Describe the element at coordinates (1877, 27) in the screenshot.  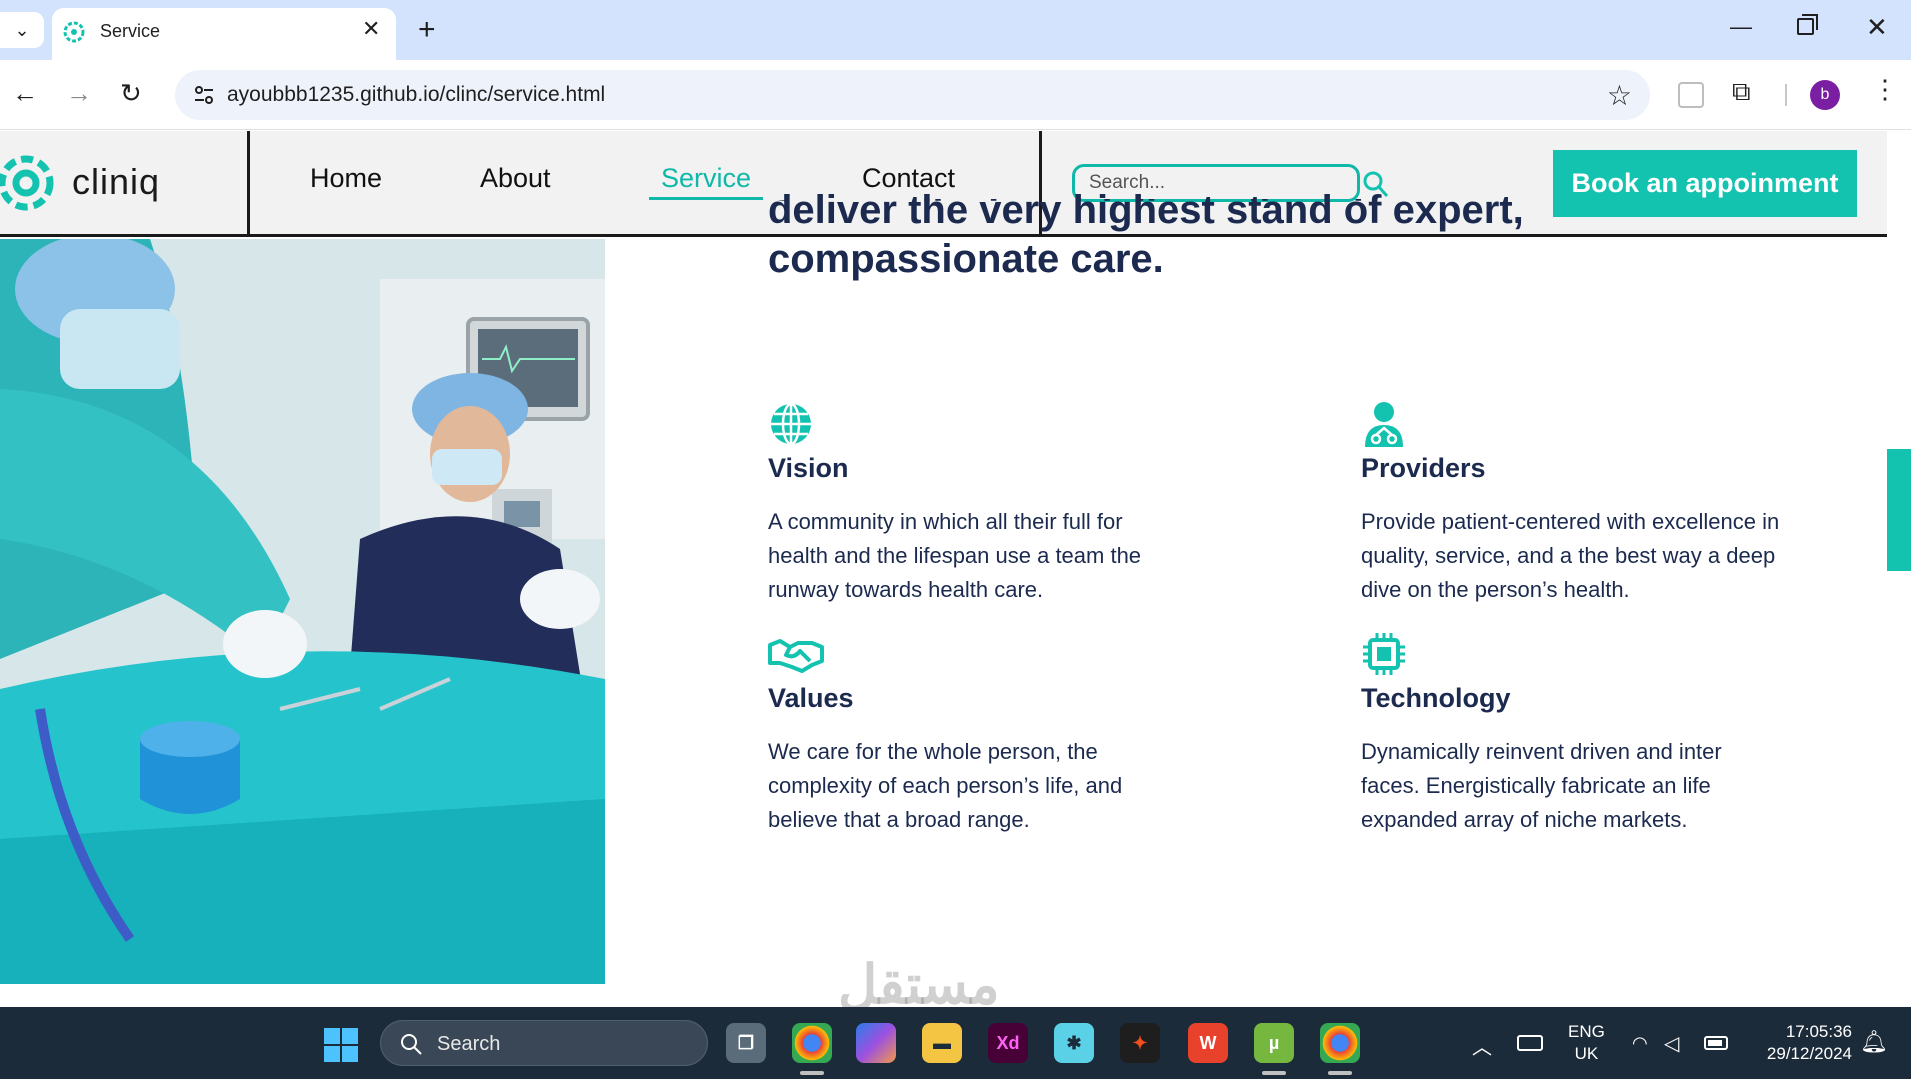
I see `close-window-icon: ✕` at that location.